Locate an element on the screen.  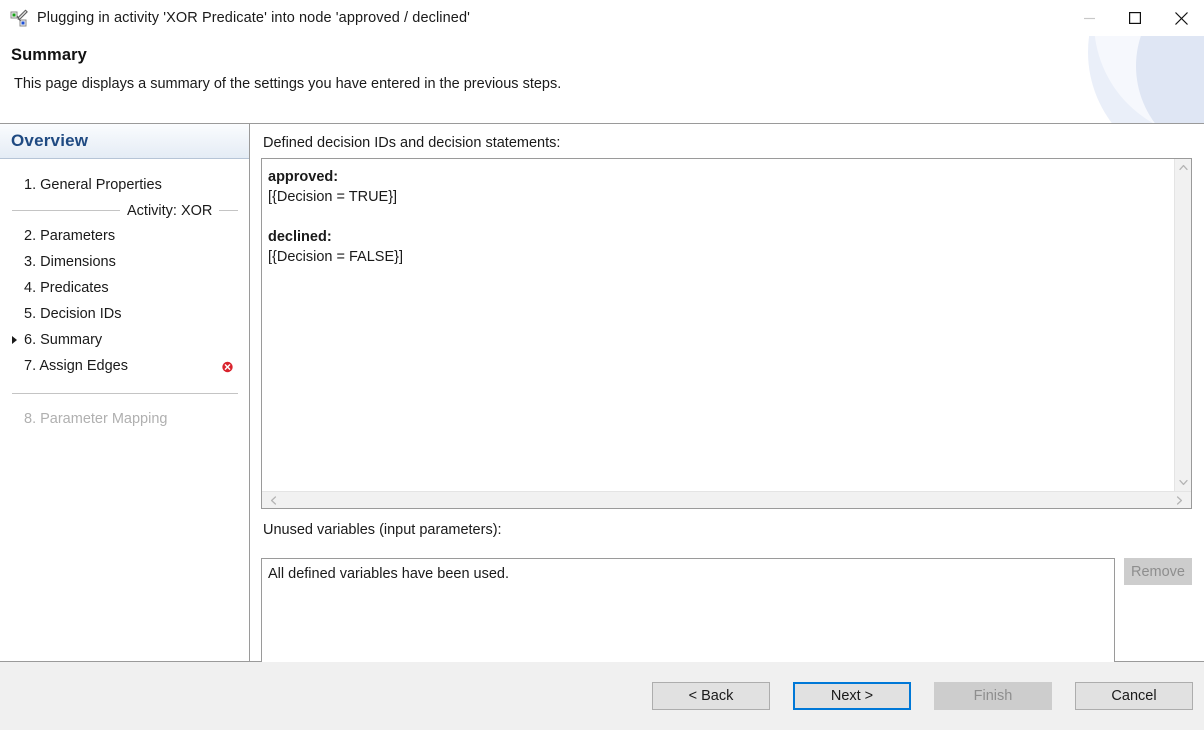
chevron-left-icon is located at coordinates (273, 500).